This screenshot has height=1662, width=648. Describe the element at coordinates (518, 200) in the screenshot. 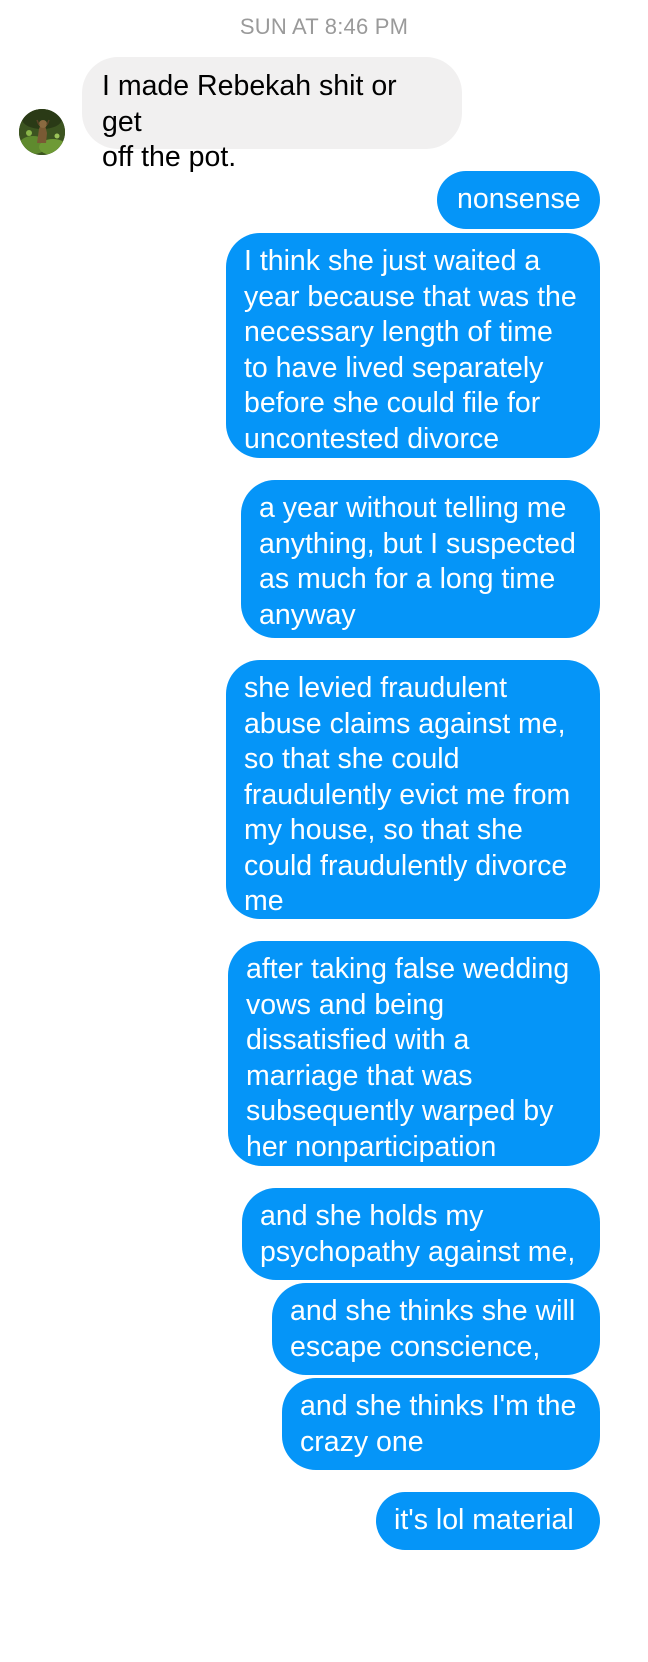

I see `message-bubble-outgoing: nonsense` at that location.